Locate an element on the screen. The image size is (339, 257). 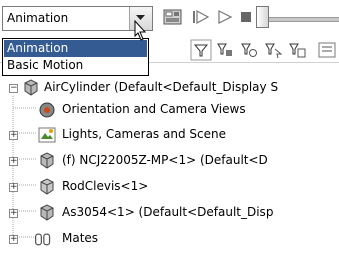
study-type-dropdown-list: Animation Basic Motion is located at coordinates (75, 57).